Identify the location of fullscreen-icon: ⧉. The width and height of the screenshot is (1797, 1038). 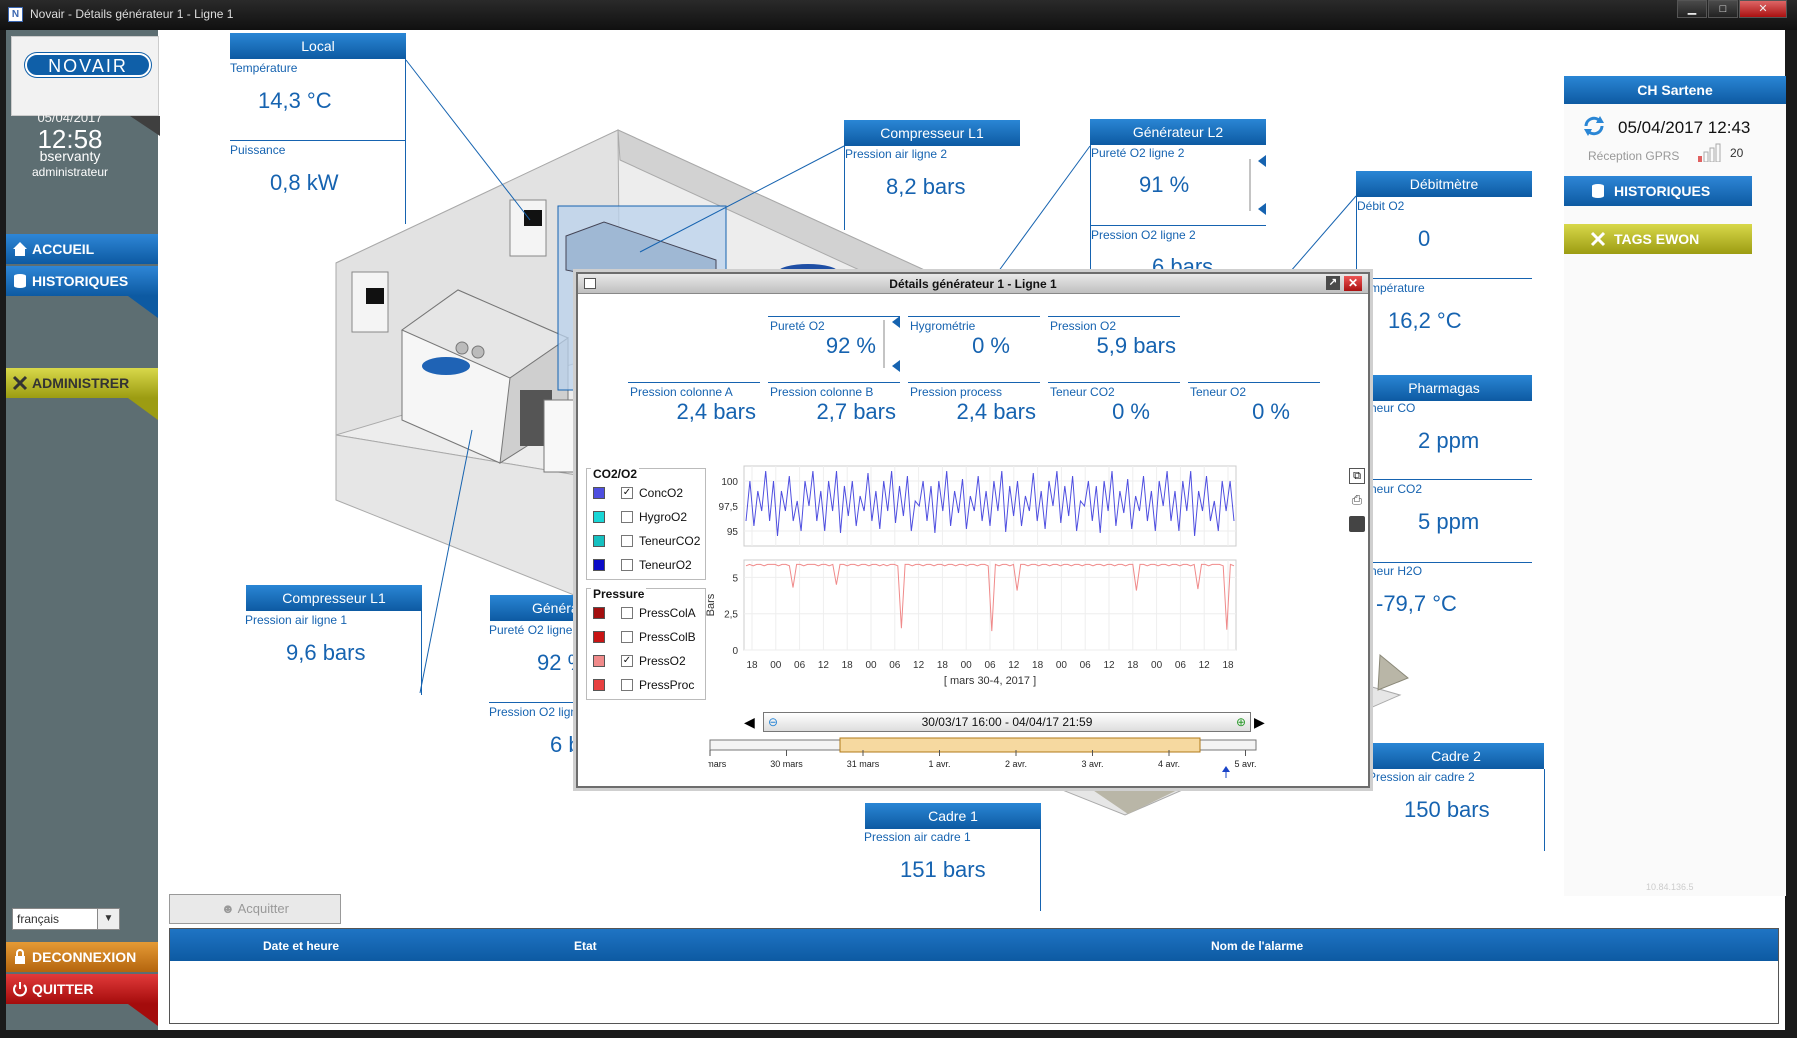
(1357, 476).